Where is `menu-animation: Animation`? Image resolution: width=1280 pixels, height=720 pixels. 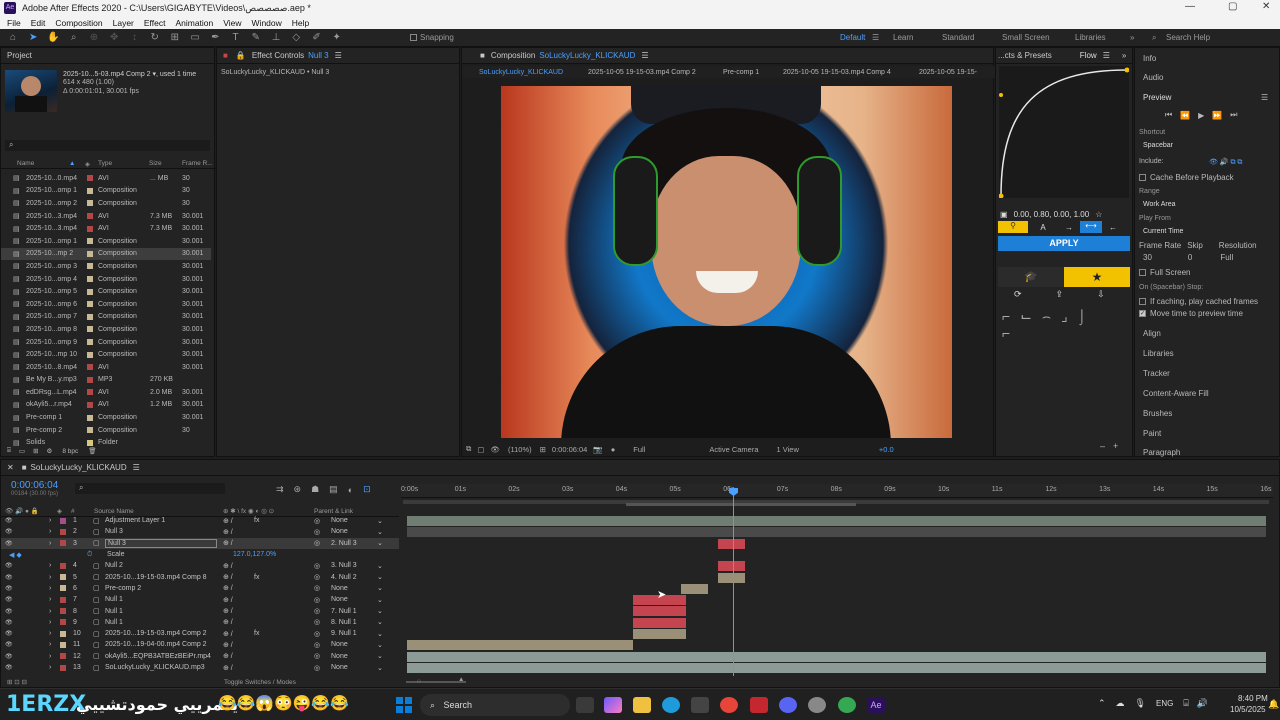
menu-animation: Animation is located at coordinates (194, 23).